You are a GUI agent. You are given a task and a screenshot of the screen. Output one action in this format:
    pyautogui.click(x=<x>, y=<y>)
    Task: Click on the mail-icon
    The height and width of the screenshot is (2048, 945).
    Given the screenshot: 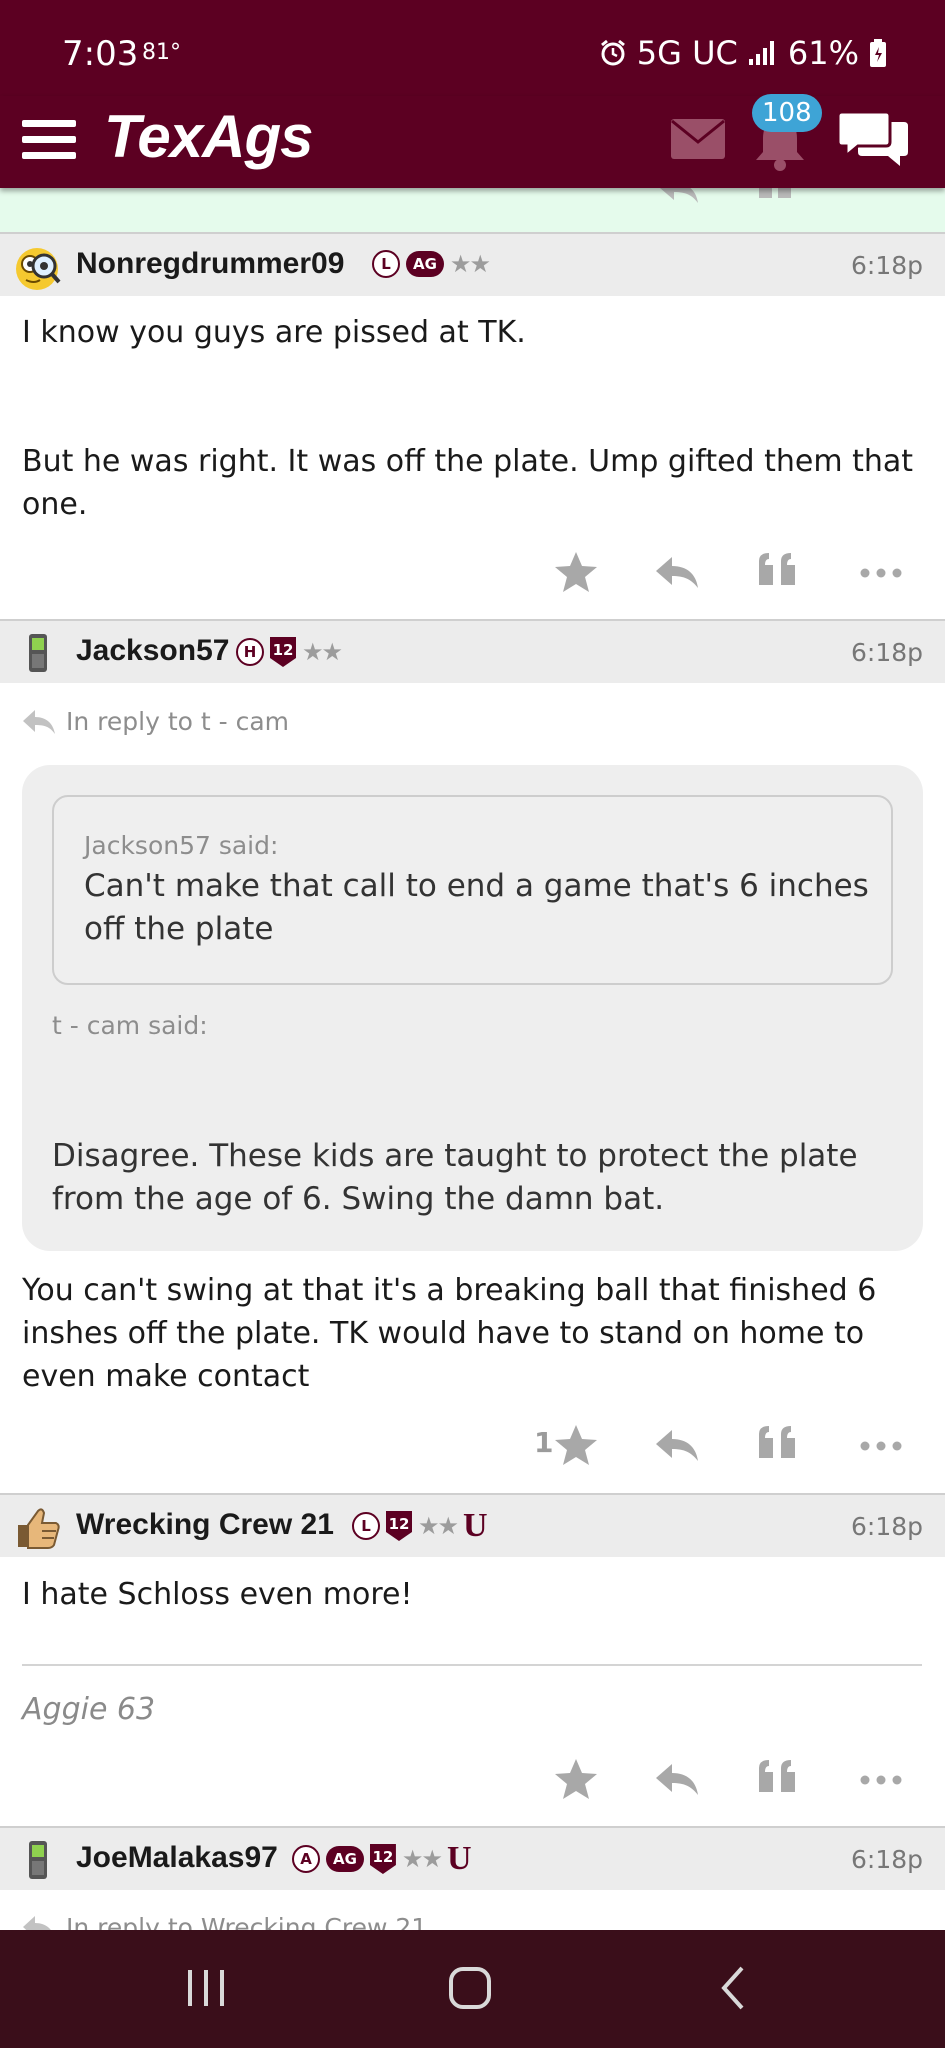 What is the action you would take?
    pyautogui.click(x=698, y=139)
    